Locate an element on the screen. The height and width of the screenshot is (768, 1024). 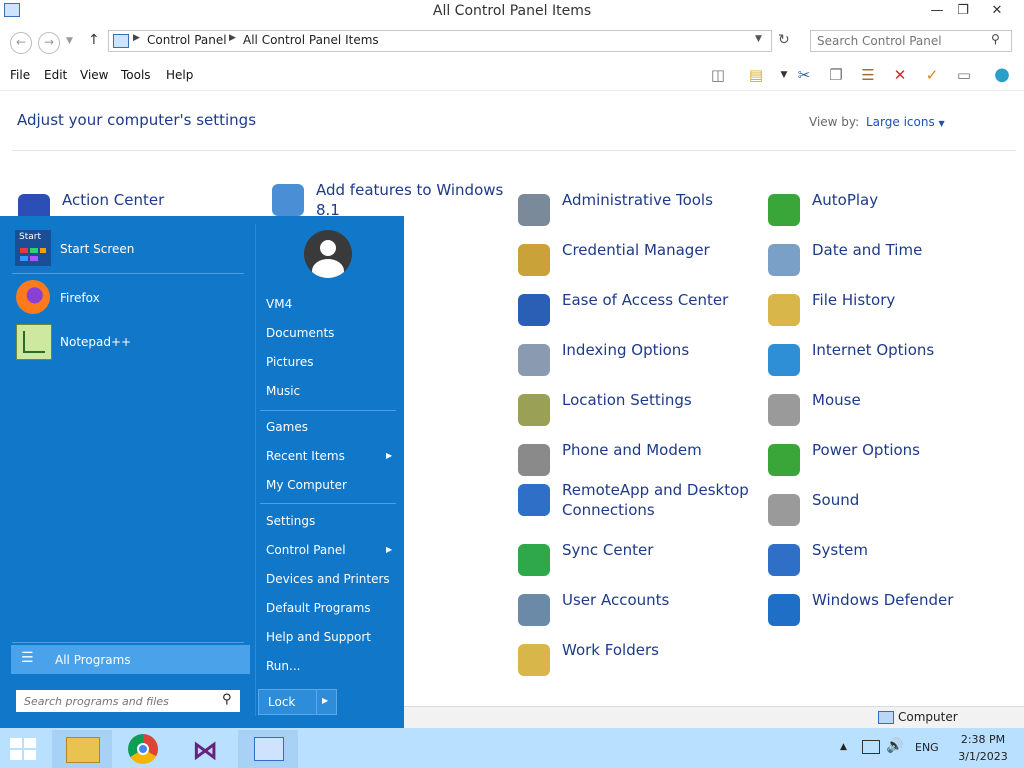
autoplay-icon is located at coordinates (784, 210).